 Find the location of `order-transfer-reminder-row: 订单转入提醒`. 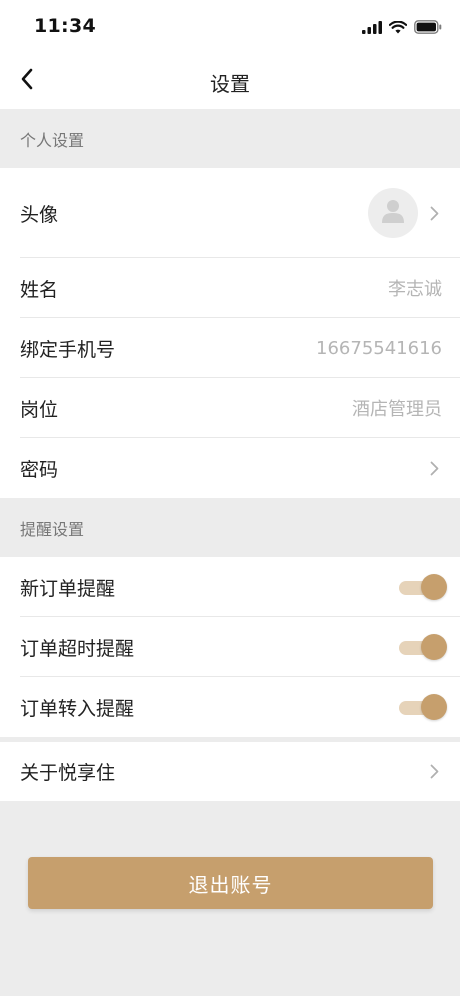

order-transfer-reminder-row: 订单转入提醒 is located at coordinates (230, 707).